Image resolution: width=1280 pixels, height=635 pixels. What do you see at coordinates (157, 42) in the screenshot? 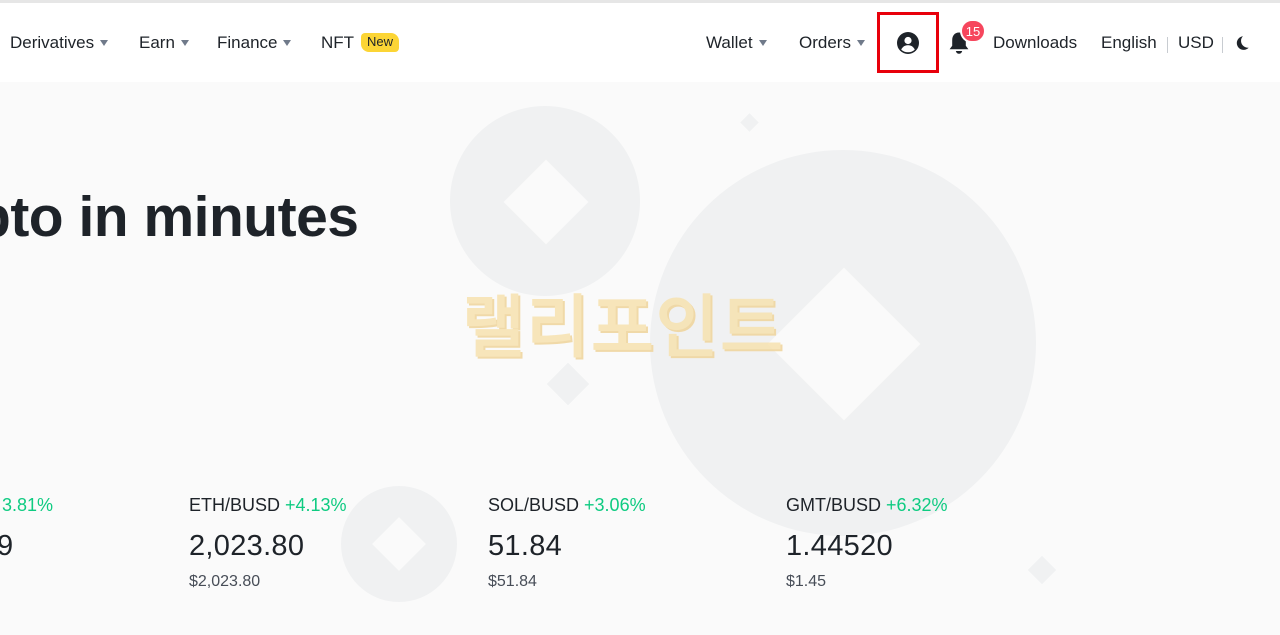
I see `nav-earn-label: Earn` at bounding box center [157, 42].